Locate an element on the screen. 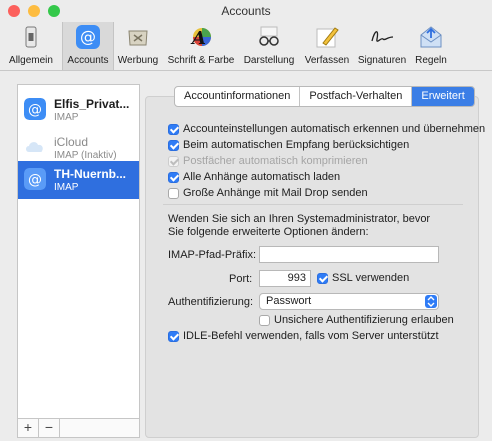 The image size is (492, 441). toolbar-item-accounts: @ Accounts is located at coordinates (88, 46).